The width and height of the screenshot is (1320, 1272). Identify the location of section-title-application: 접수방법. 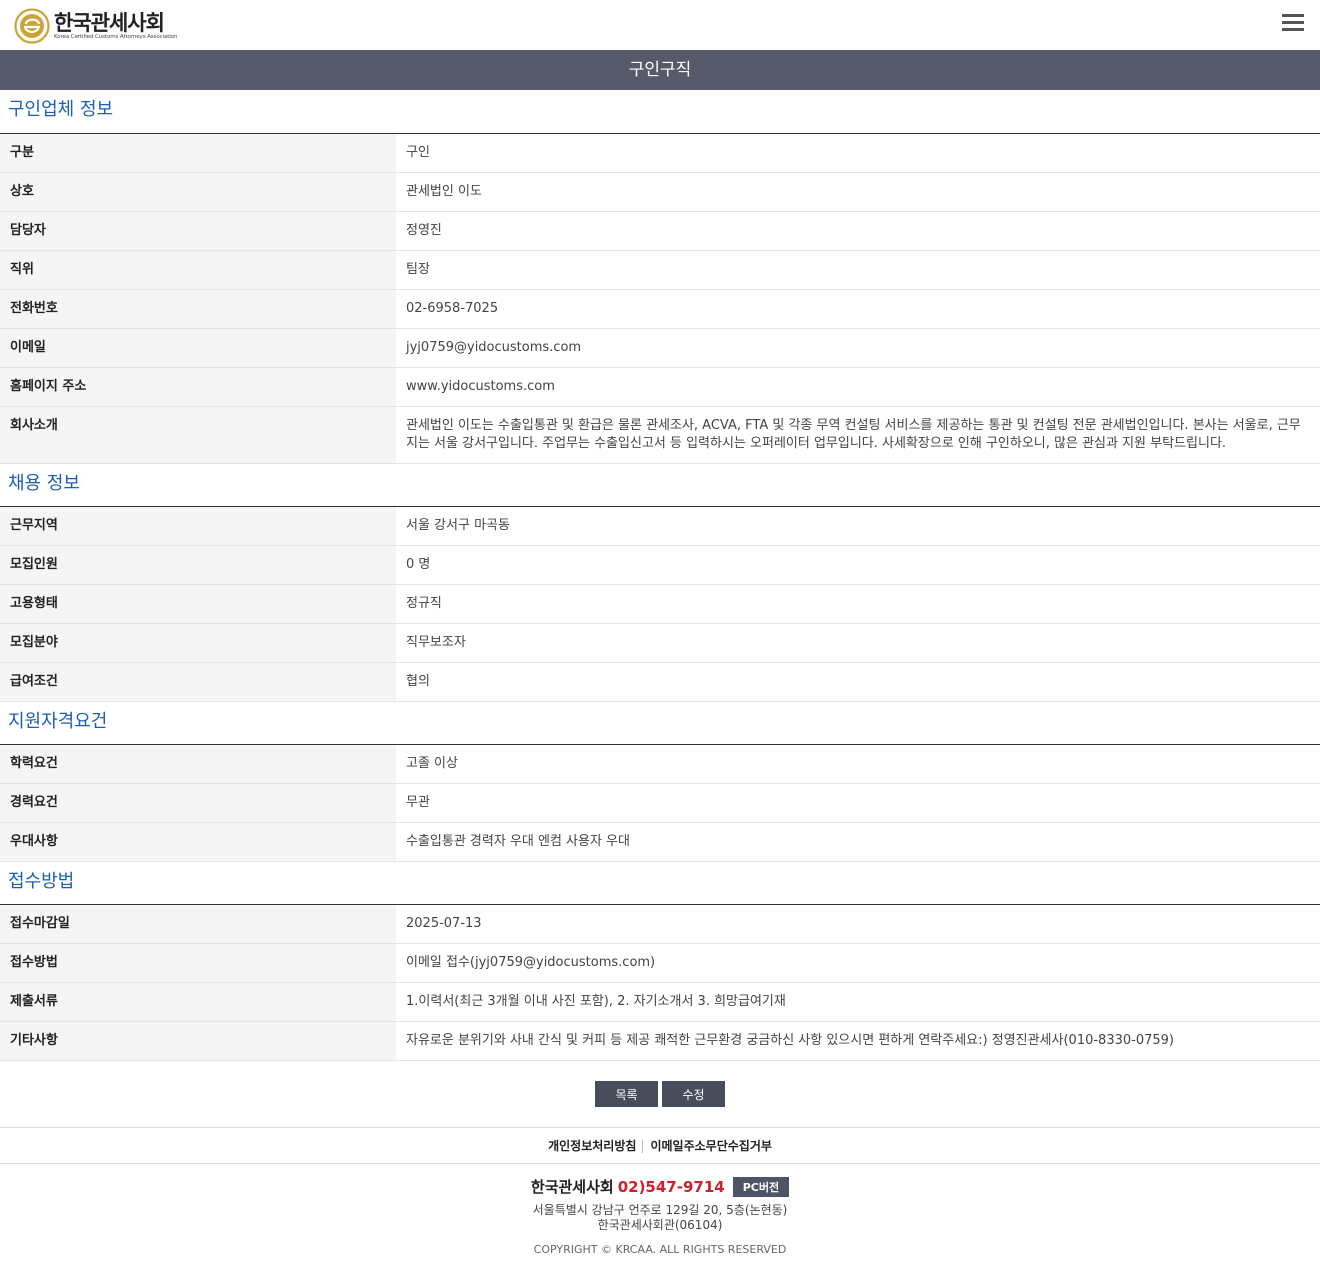
(660, 883).